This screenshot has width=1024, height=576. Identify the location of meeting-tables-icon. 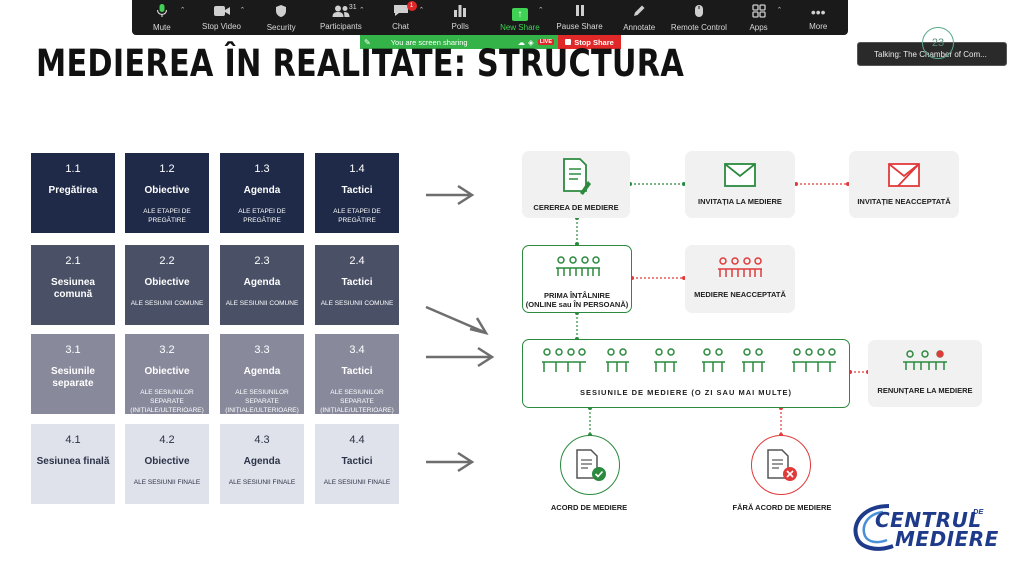
(689, 360).